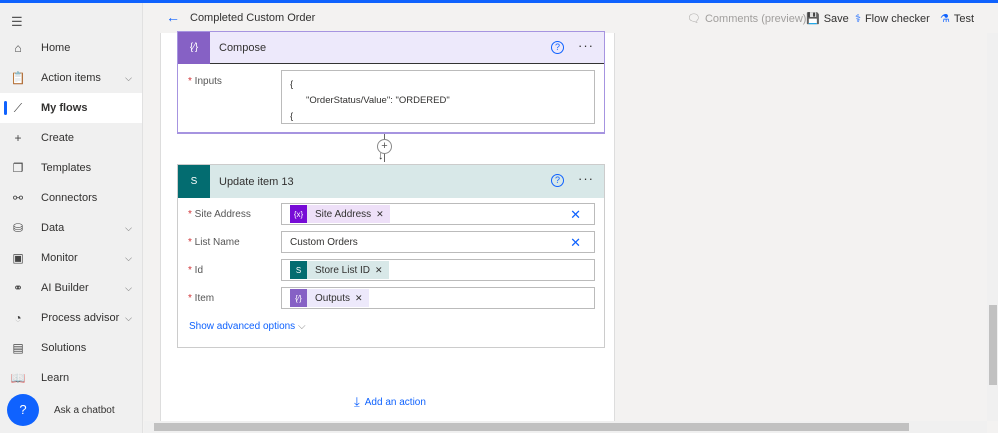  What do you see at coordinates (17, 22) in the screenshot?
I see `hamburger-menu-icon: ☰` at bounding box center [17, 22].